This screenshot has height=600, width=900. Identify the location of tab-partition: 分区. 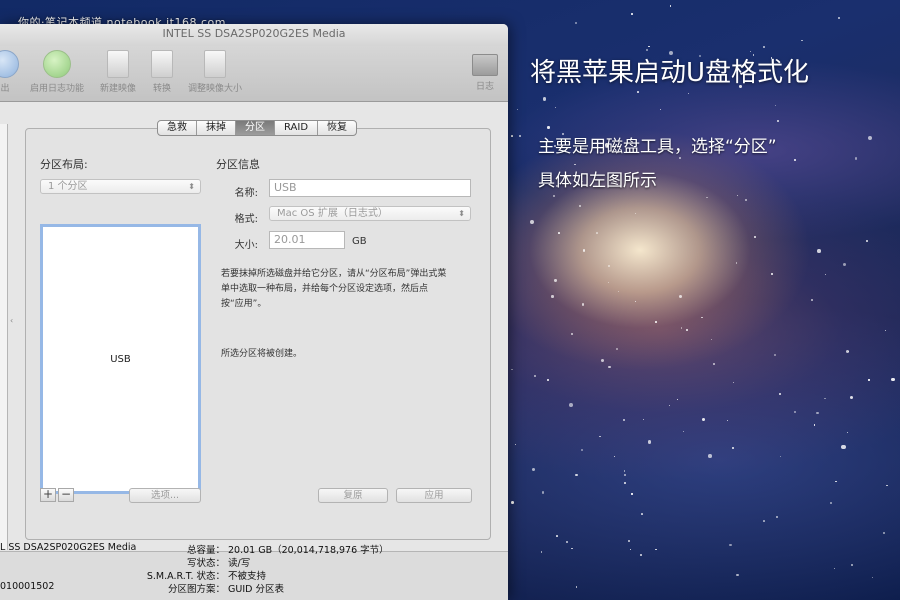
(255, 128).